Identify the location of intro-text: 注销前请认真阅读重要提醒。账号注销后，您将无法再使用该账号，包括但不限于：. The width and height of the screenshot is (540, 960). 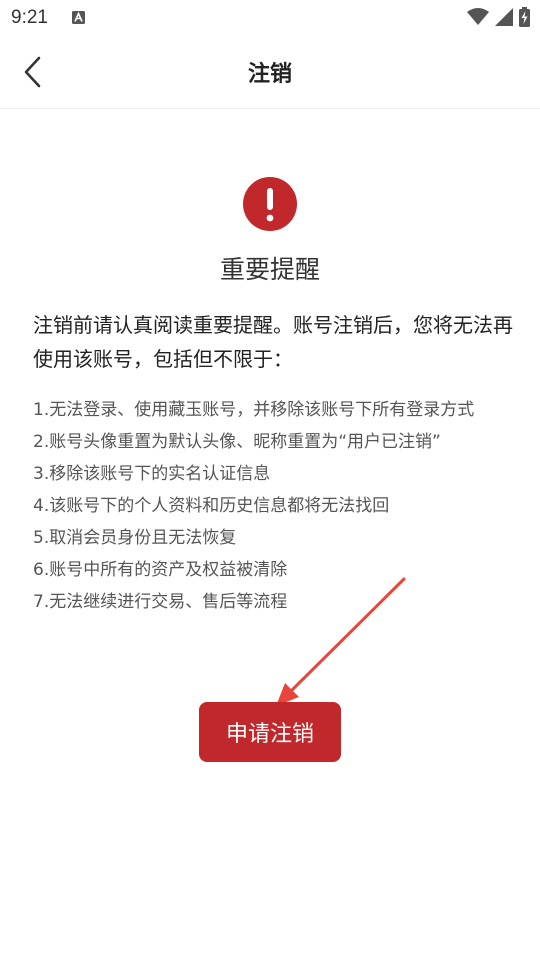
(273, 342).